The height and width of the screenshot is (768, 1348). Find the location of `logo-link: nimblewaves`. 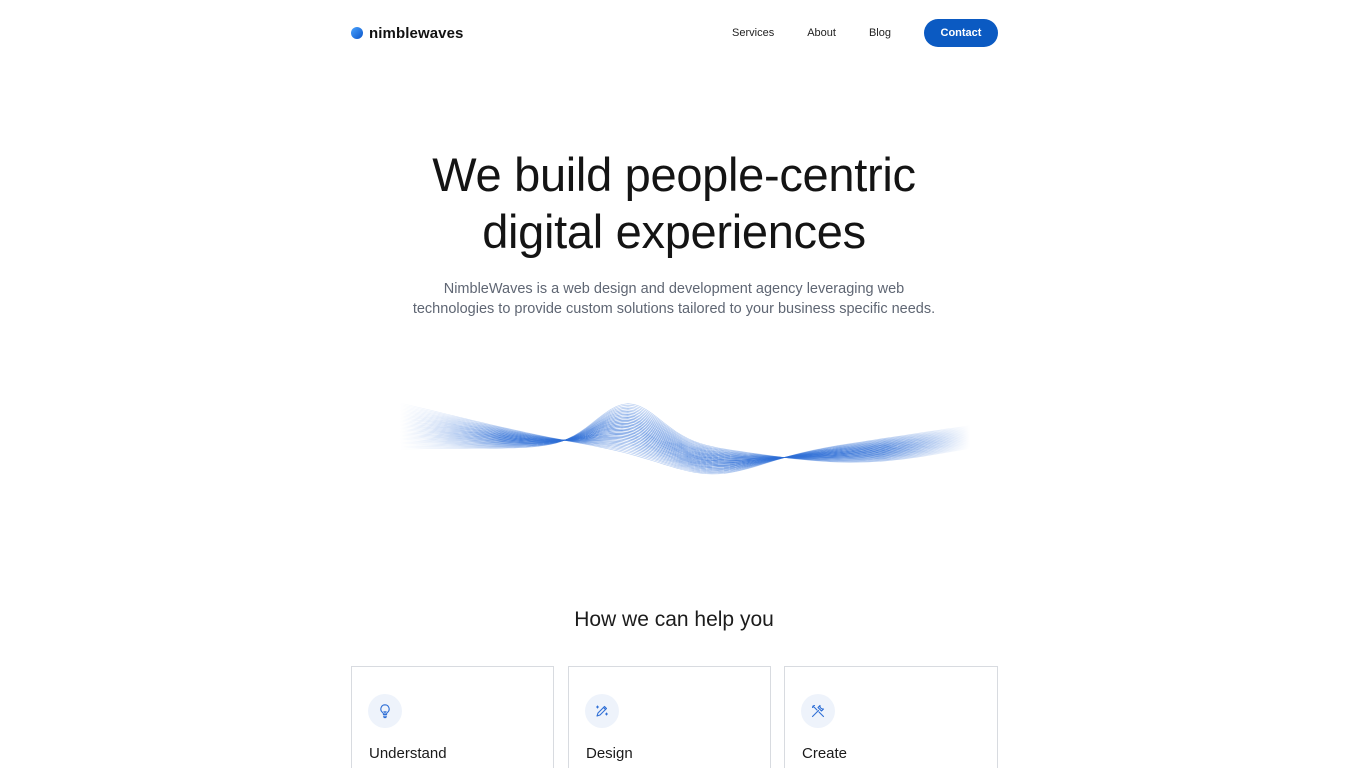

logo-link: nimblewaves is located at coordinates (407, 33).